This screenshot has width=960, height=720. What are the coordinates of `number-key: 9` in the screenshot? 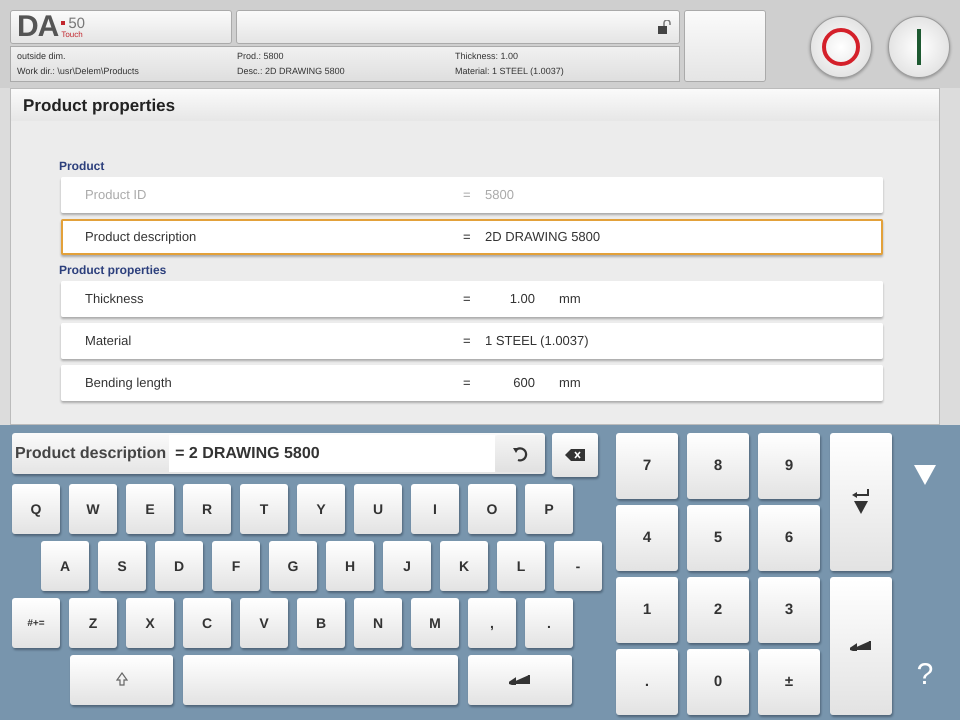 It's located at (789, 466).